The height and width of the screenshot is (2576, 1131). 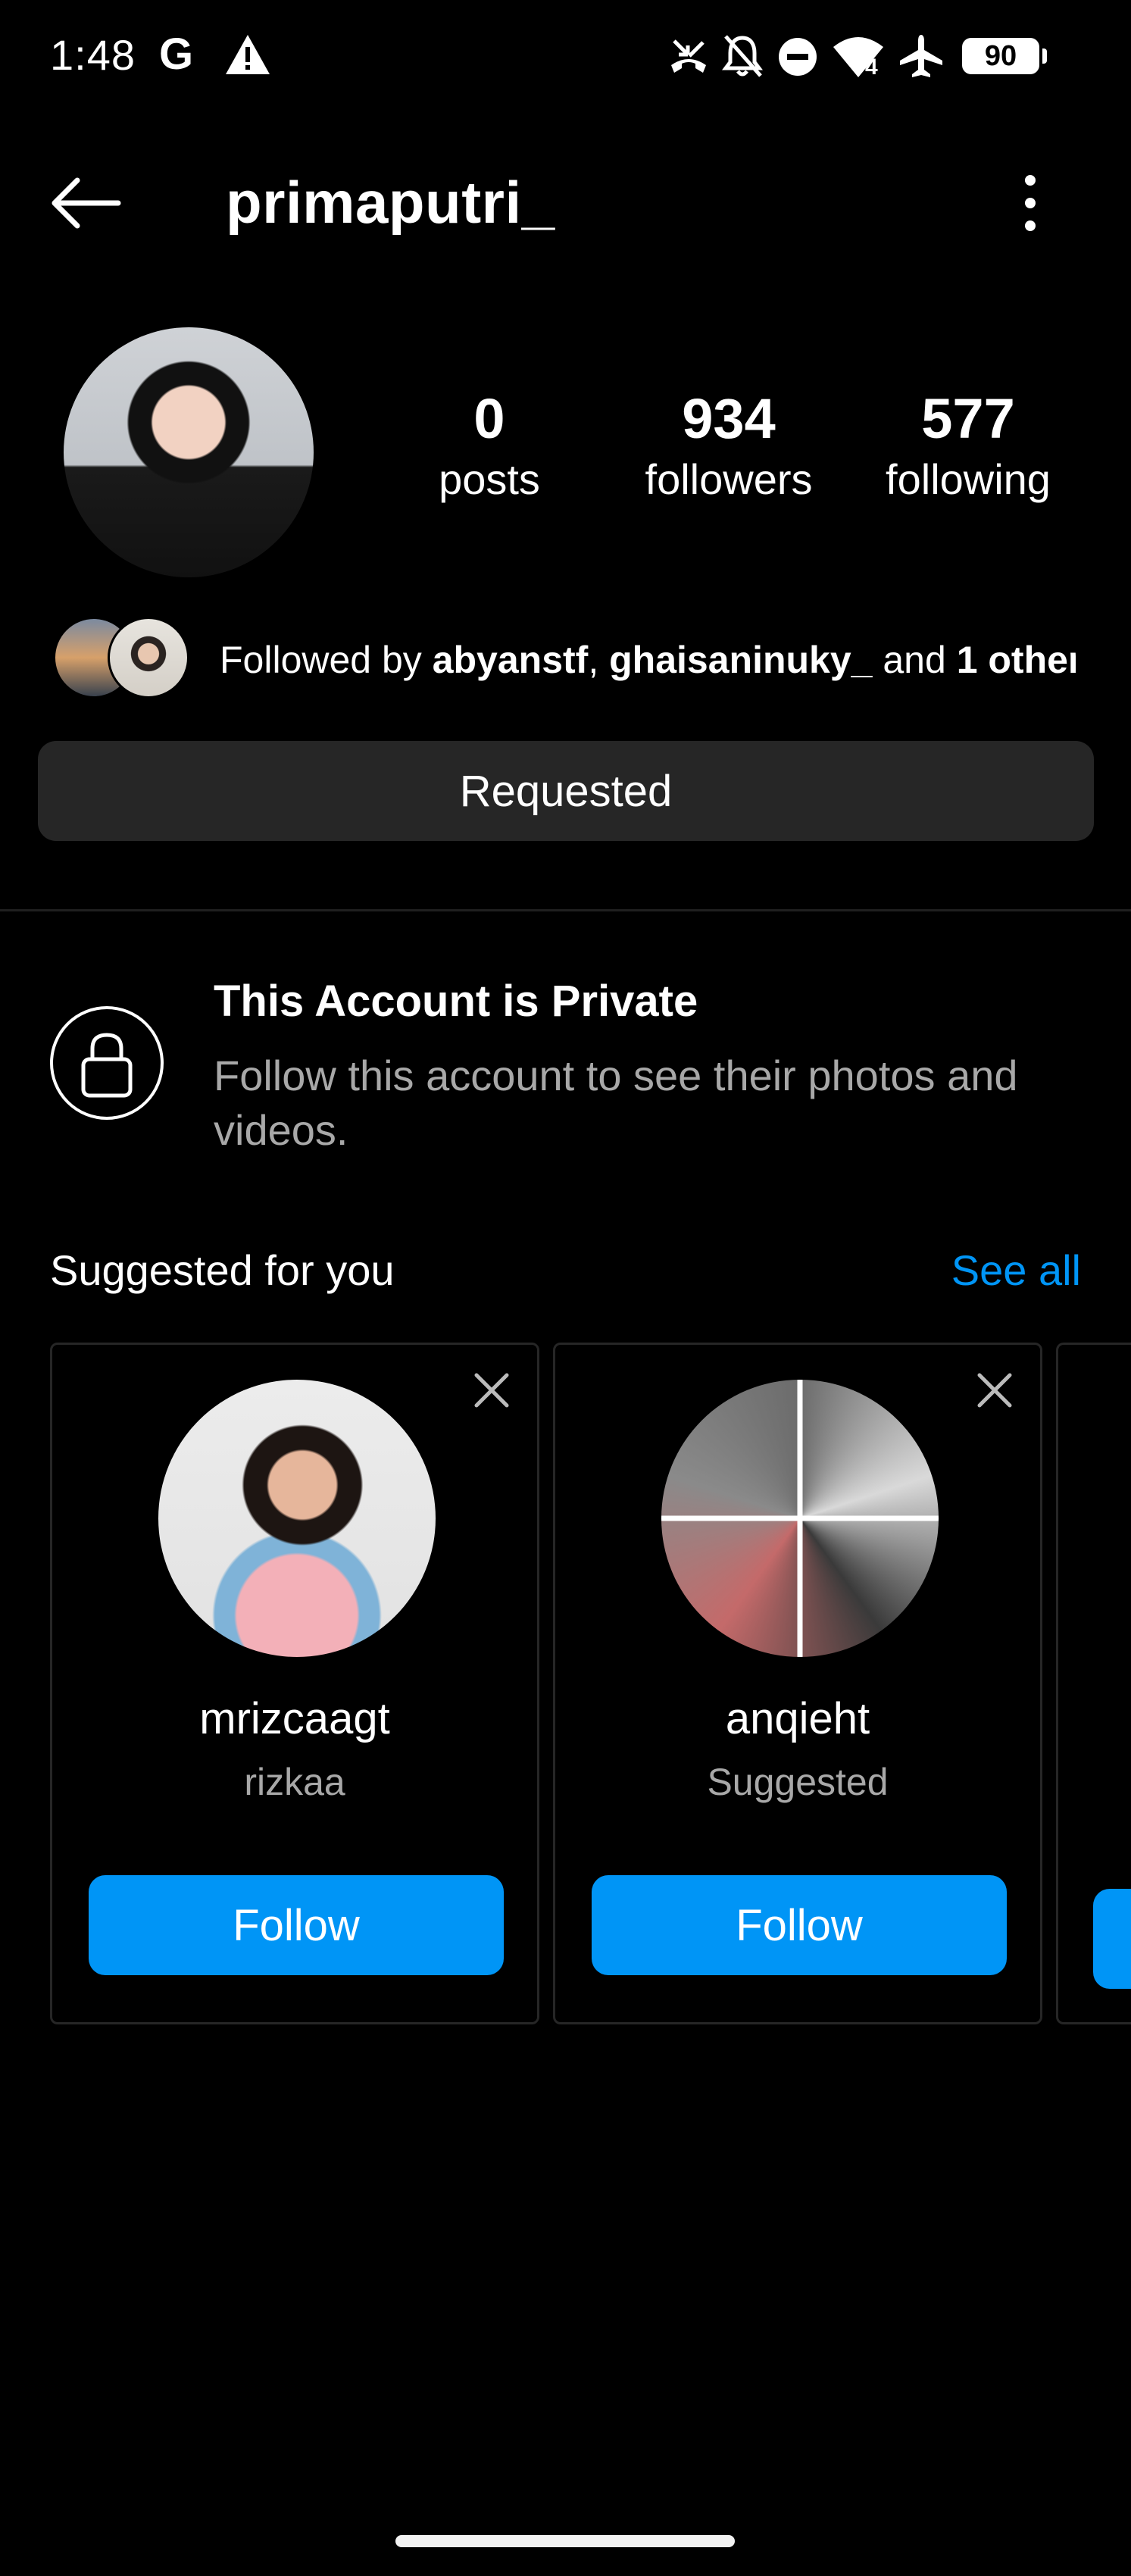 I want to click on network-label: 4, so click(x=871, y=67).